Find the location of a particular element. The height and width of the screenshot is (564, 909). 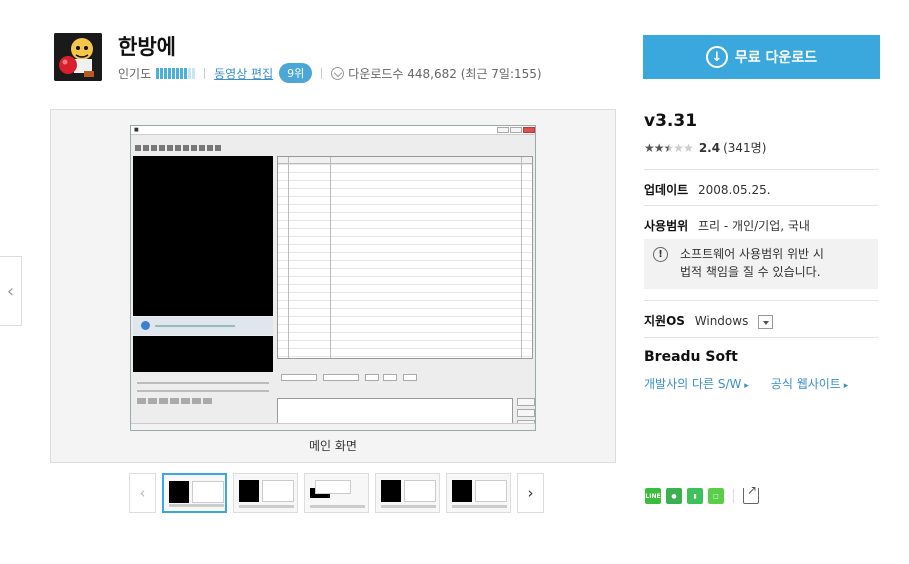

app-meta: 인기도 동영상 편집 9위 다운로드수 448,682 (최근 7일:155) is located at coordinates (330, 73).